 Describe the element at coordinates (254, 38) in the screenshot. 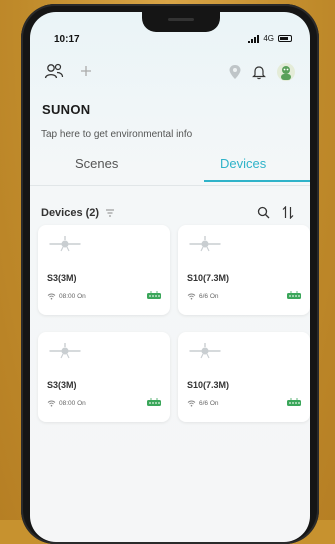

I see `signal-icon` at that location.